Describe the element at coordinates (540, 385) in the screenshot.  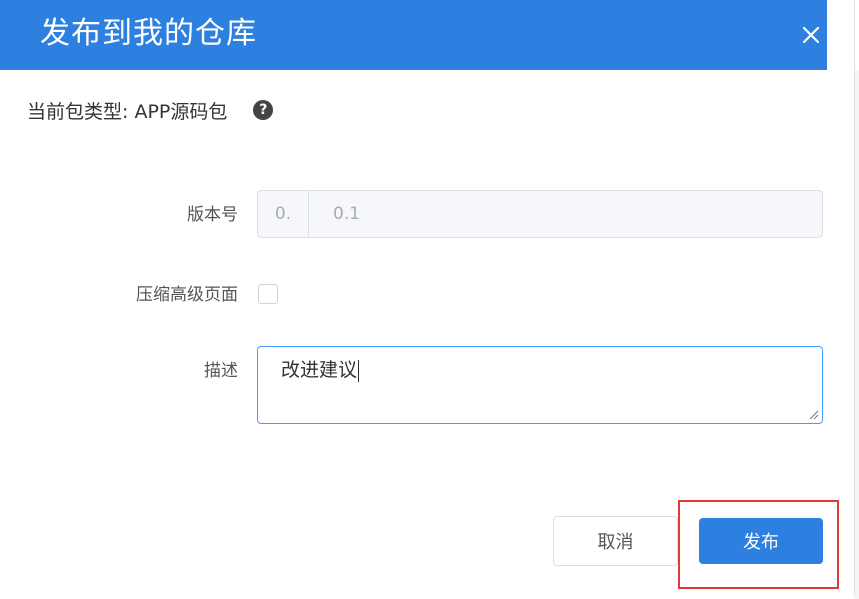
I see `description-textarea: 改进建议` at that location.